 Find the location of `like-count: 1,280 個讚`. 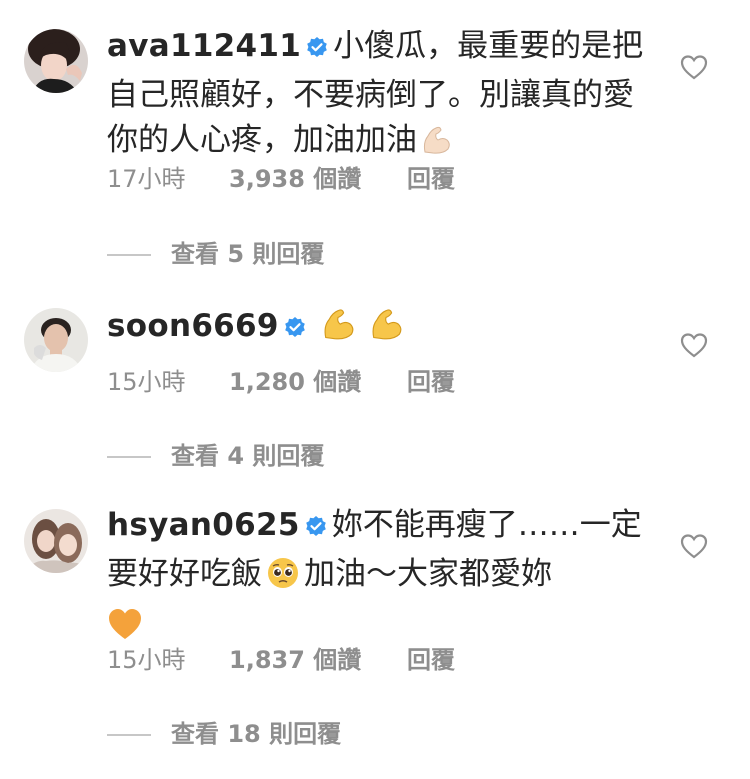

like-count: 1,280 個讚 is located at coordinates (318, 379).